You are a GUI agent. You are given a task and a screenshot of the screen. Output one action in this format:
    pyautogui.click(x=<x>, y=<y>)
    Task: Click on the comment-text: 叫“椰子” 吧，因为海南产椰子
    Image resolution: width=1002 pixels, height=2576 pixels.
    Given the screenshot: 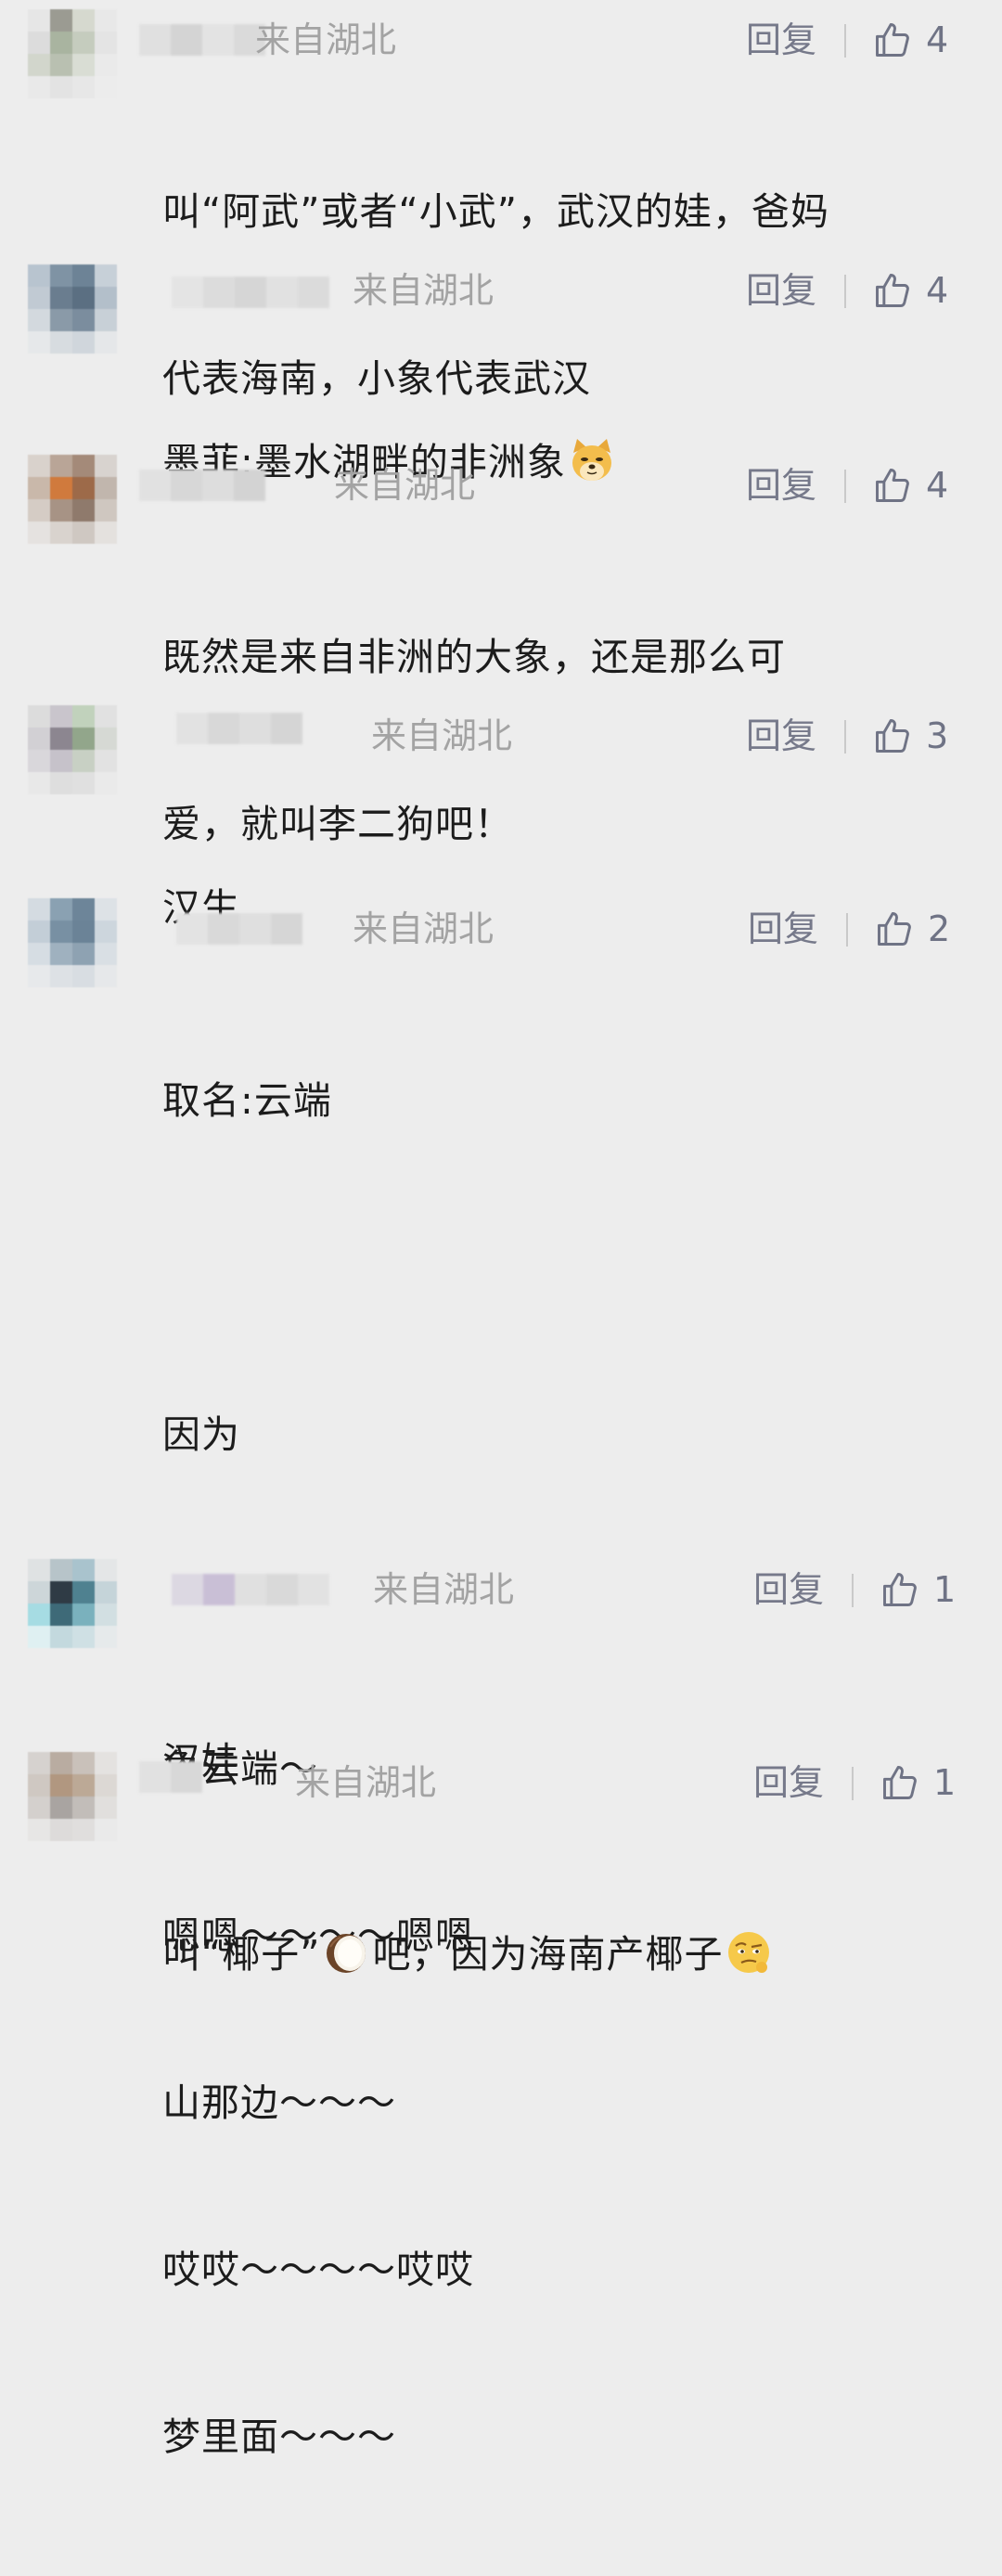 What is the action you would take?
    pyautogui.click(x=561, y=1954)
    